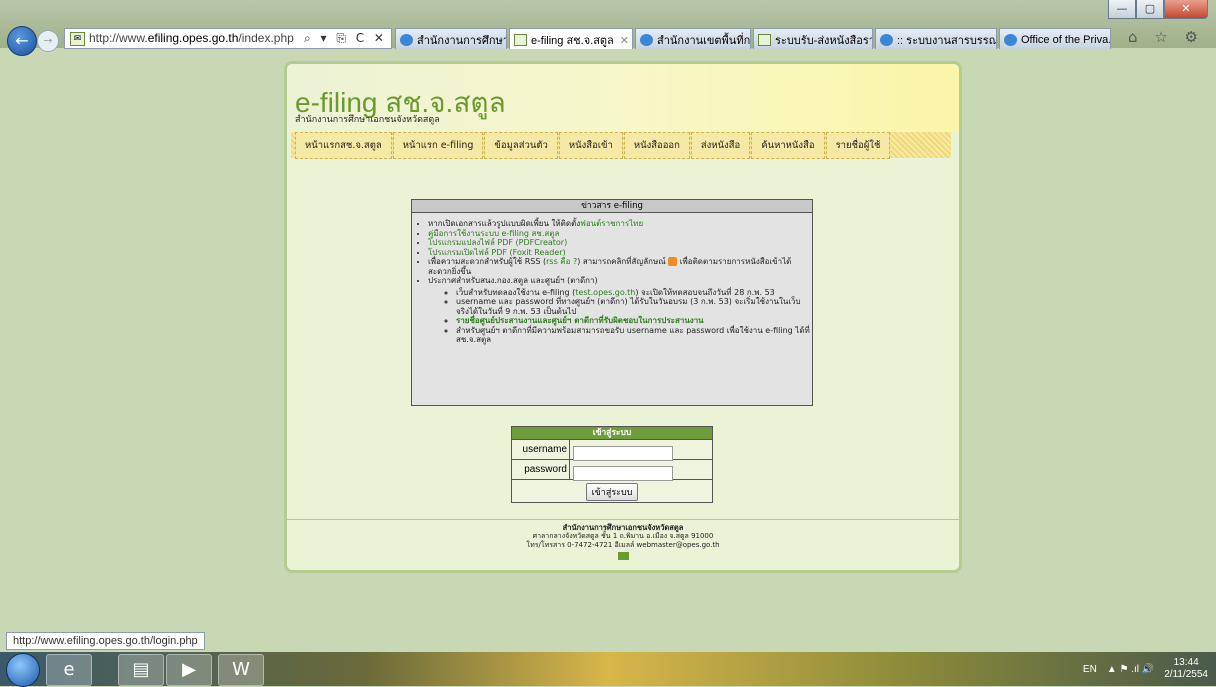  I want to click on clock-time: 13:44, so click(1186, 662).